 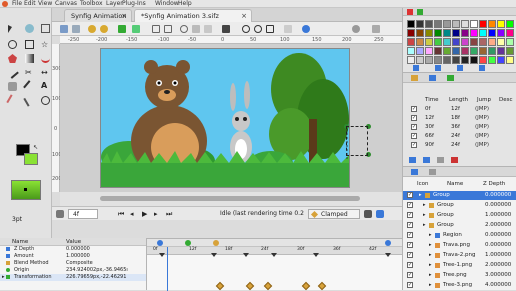 What do you see at coordinates (45, 72) in the screenshot?
I see `width-tool-icon: ↔` at bounding box center [45, 72].